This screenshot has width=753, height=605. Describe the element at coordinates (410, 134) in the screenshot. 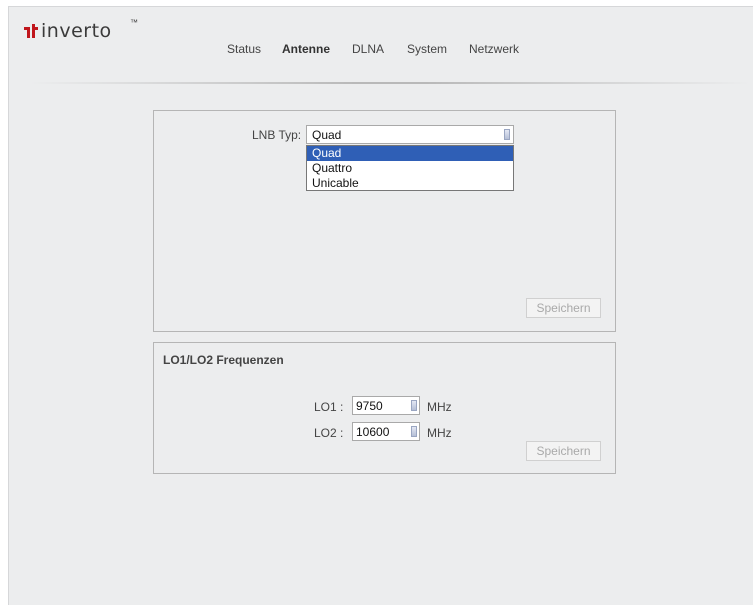

I see `lnb-type-select: Quad` at that location.